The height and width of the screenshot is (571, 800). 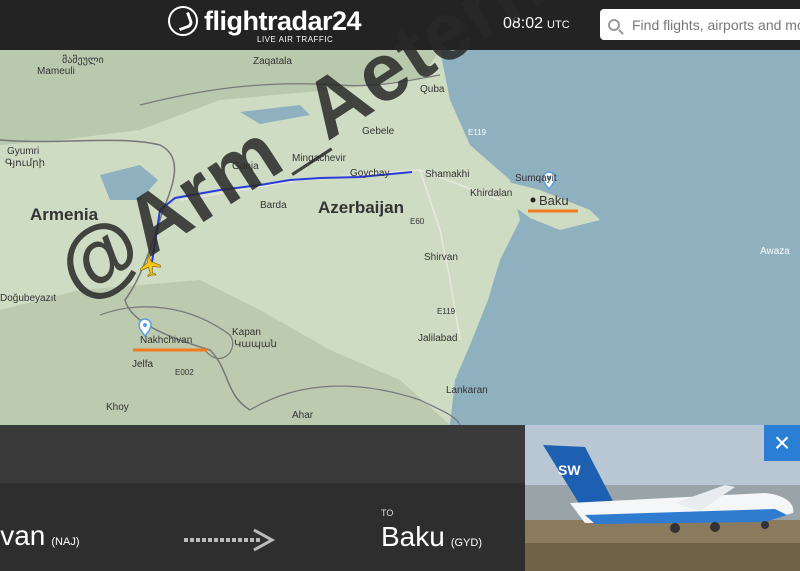 What do you see at coordinates (303, 415) in the screenshot?
I see `map-label-ahar: Ahar` at bounding box center [303, 415].